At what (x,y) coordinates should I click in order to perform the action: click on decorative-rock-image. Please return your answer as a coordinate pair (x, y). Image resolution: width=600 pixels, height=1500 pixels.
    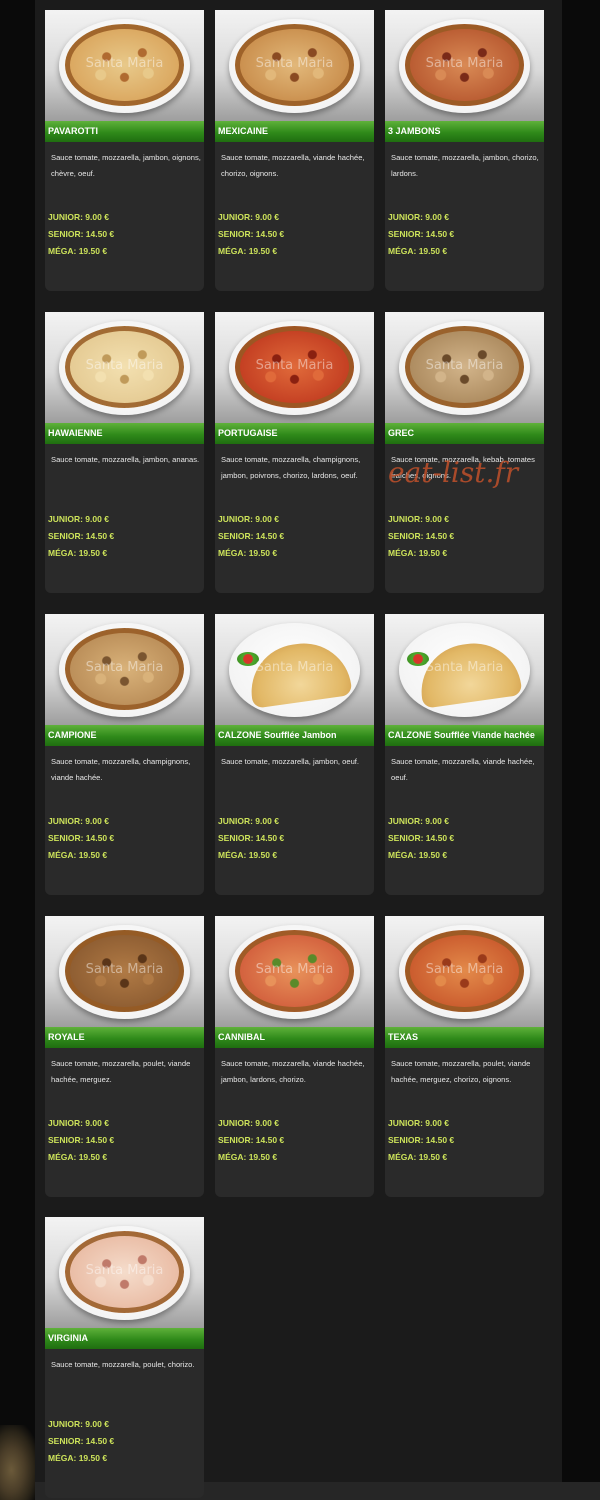
    Looking at the image, I should click on (19, 1462).